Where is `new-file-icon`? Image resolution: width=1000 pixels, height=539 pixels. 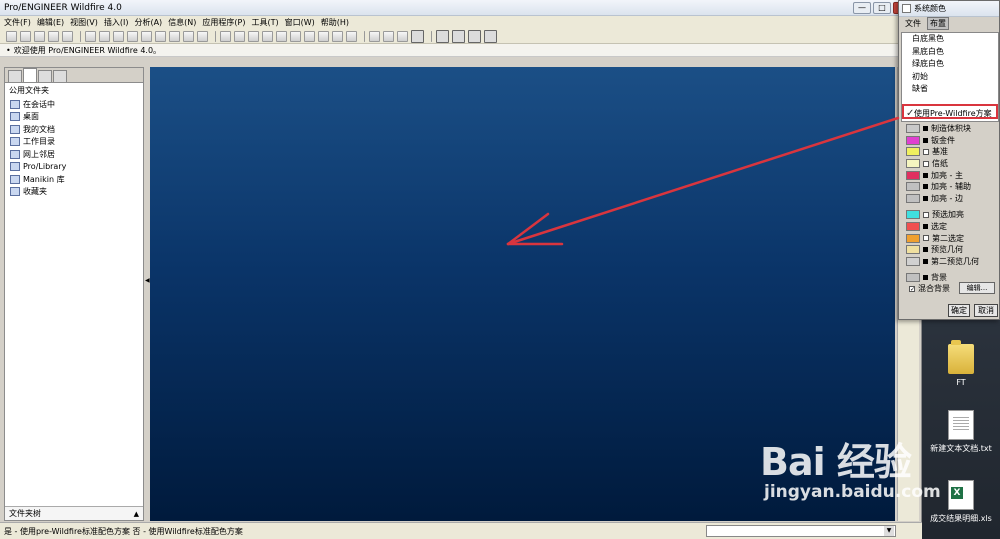 new-file-icon is located at coordinates (11, 36).